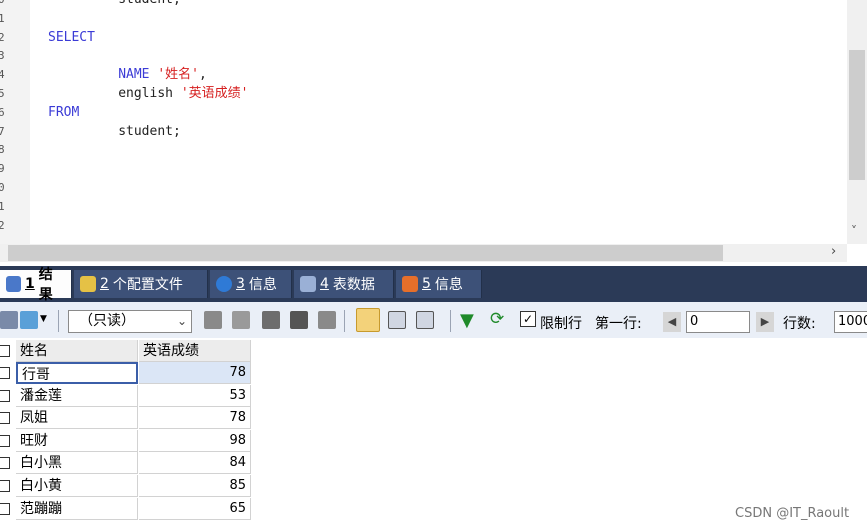  I want to click on text-mode-icon, so click(425, 320).